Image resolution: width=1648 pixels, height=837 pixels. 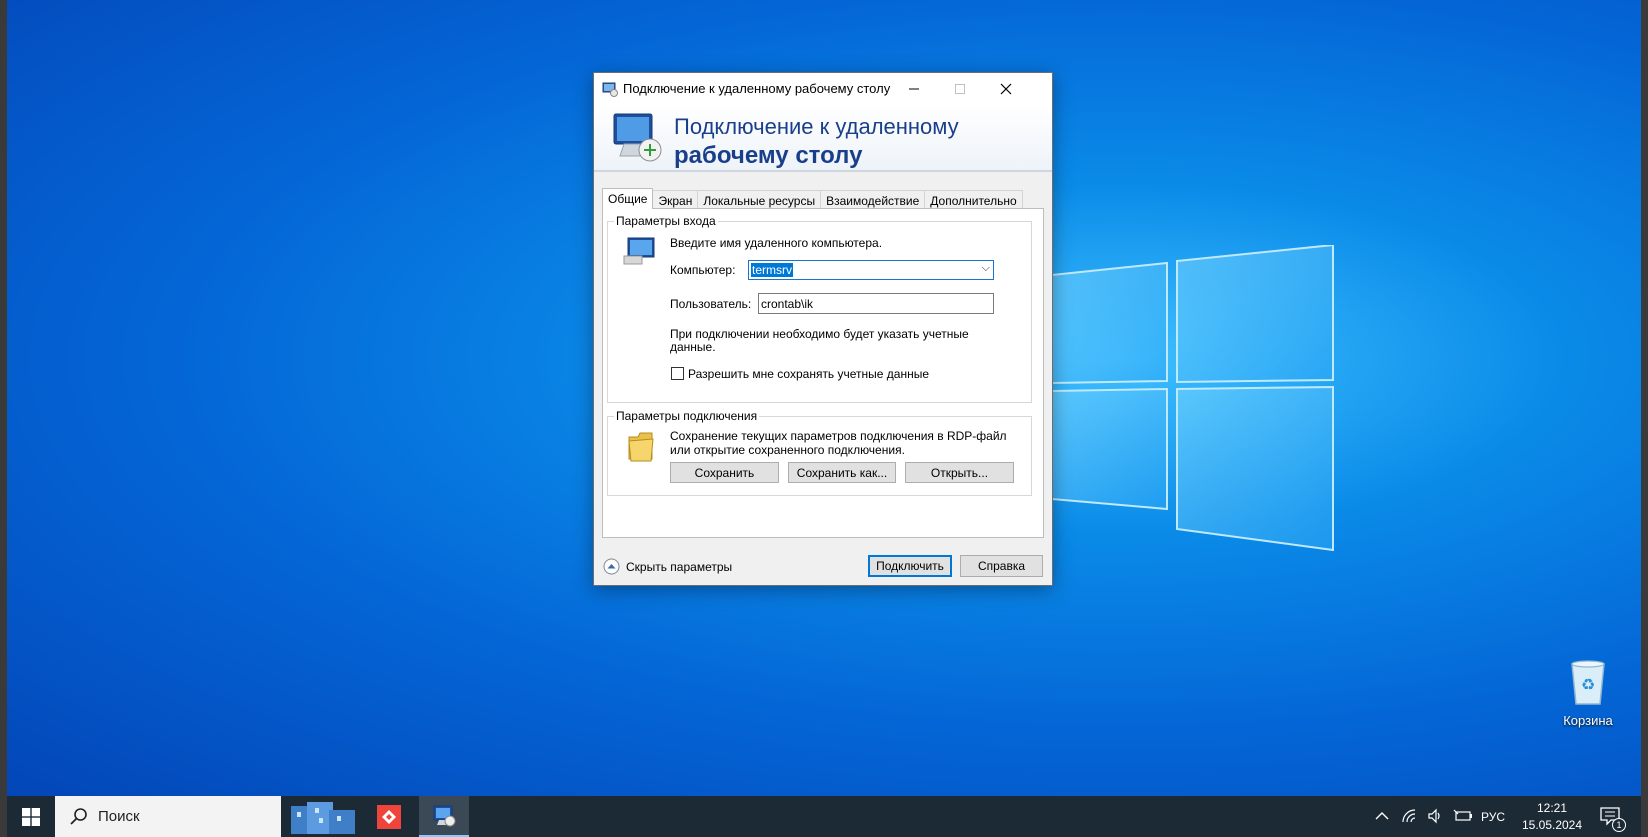 I want to click on minimize-icon, so click(x=914, y=88).